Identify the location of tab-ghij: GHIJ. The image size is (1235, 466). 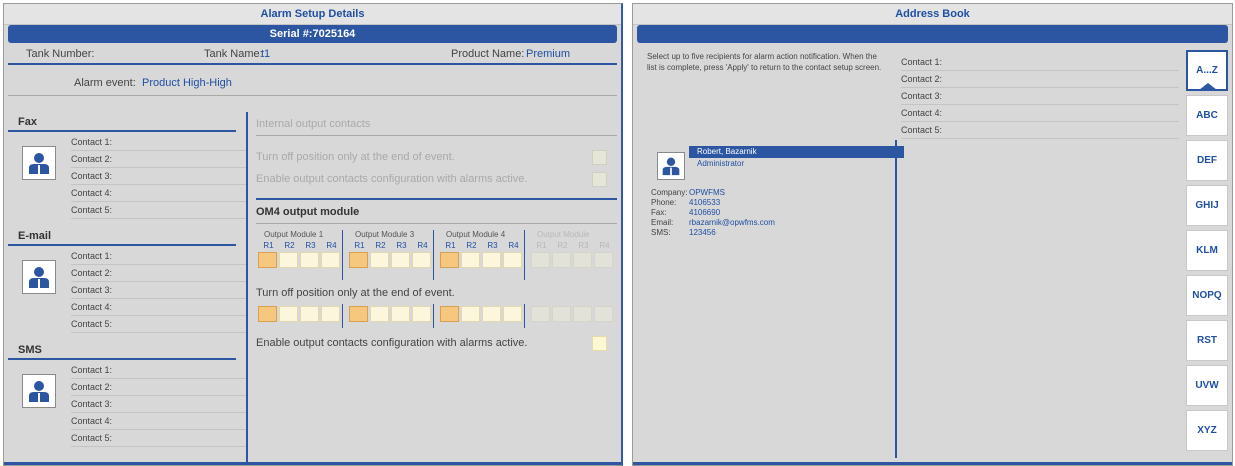
(1207, 205).